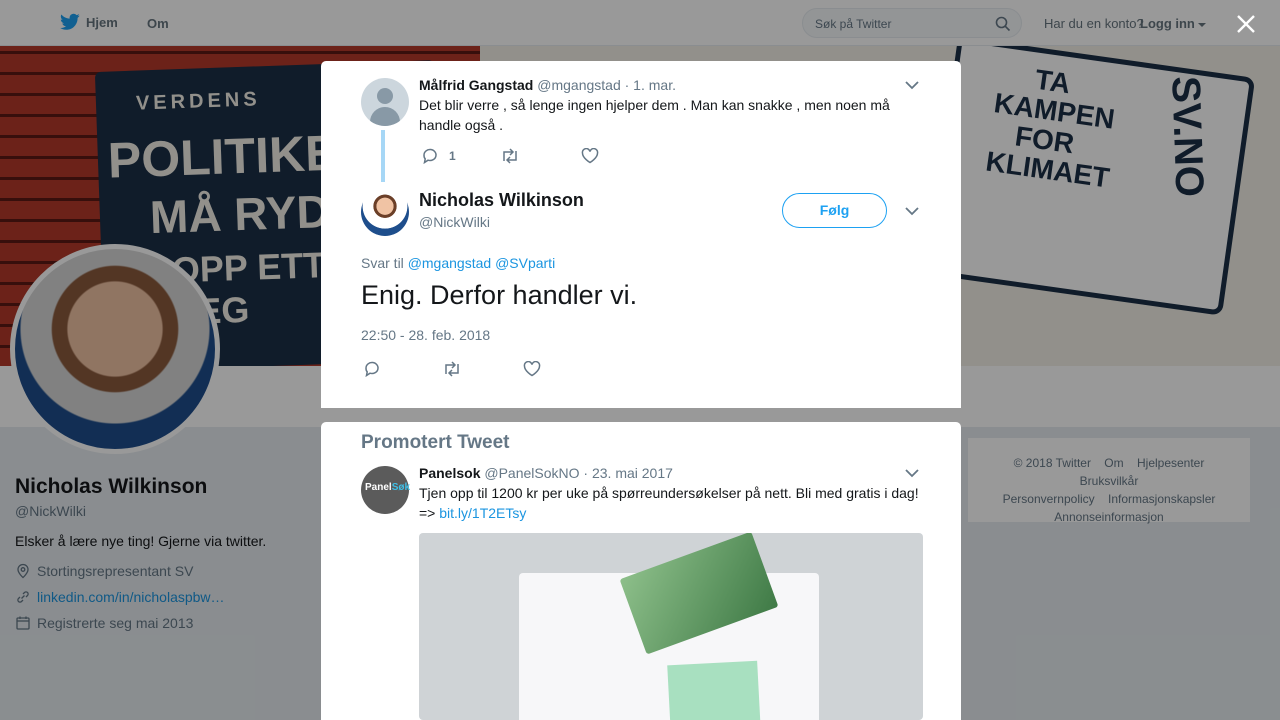 This screenshot has width=1280, height=720. Describe the element at coordinates (834, 210) in the screenshot. I see `follow-button: Følg` at that location.